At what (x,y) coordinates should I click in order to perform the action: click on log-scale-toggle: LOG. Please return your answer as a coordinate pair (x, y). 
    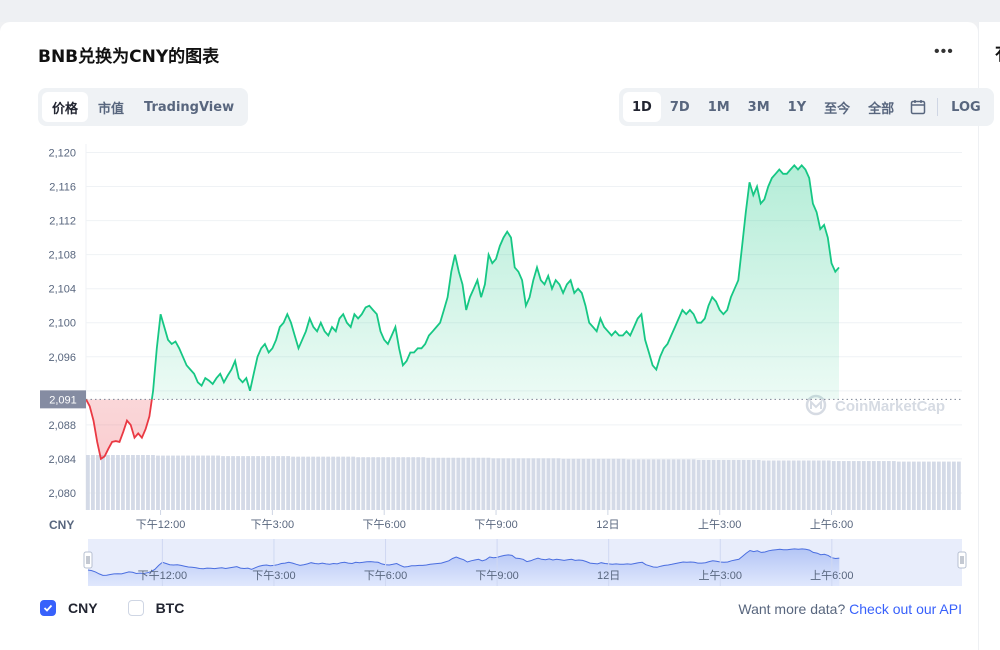
    Looking at the image, I should click on (966, 107).